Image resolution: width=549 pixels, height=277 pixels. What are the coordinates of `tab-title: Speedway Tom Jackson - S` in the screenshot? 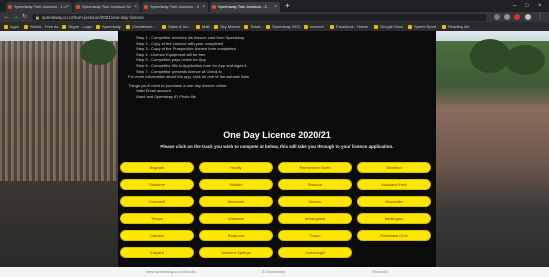 It's located at (175, 6).